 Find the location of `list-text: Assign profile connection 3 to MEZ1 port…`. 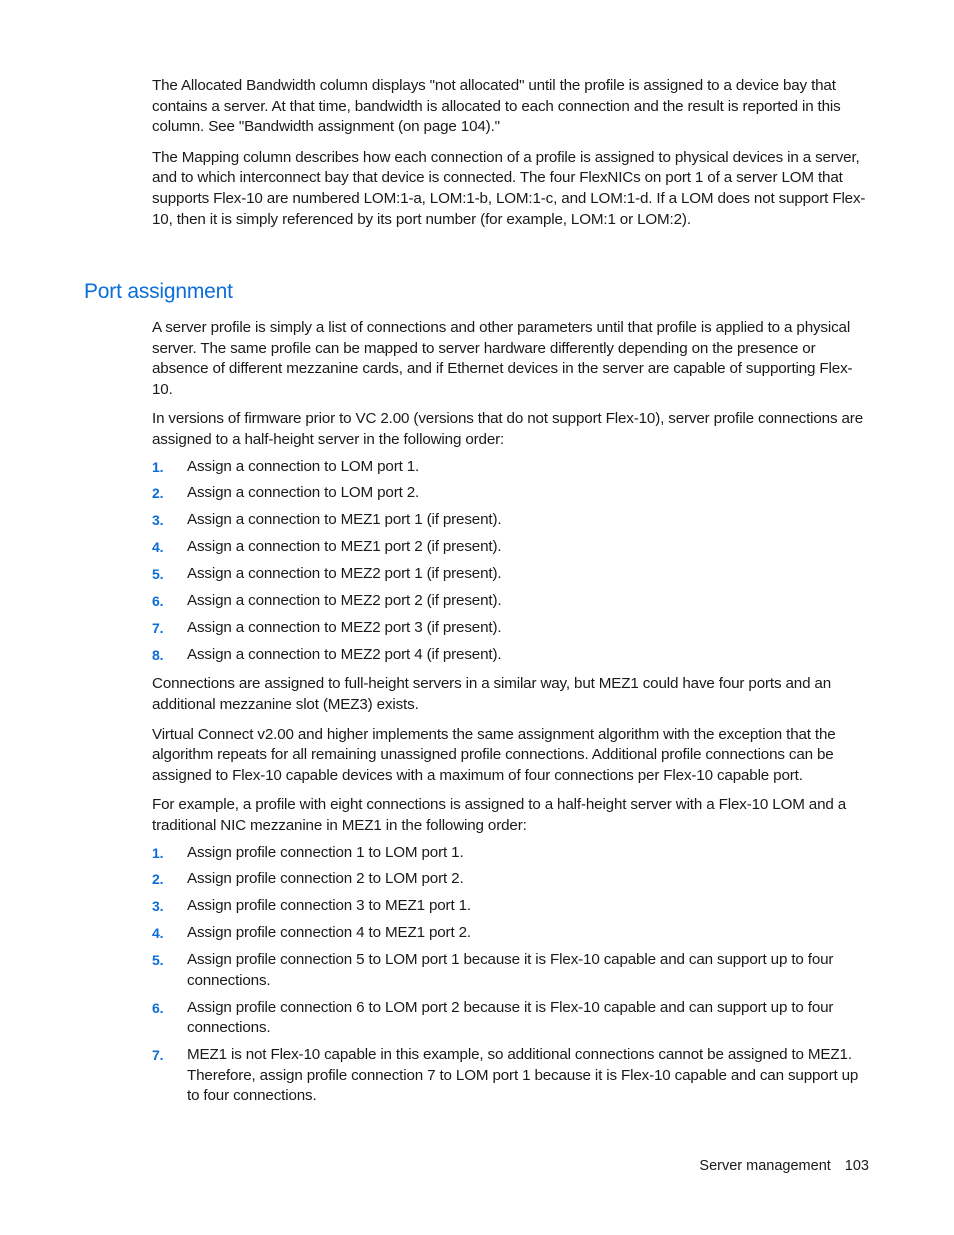

list-text: Assign profile connection 3 to MEZ1 port… is located at coordinates (329, 906).